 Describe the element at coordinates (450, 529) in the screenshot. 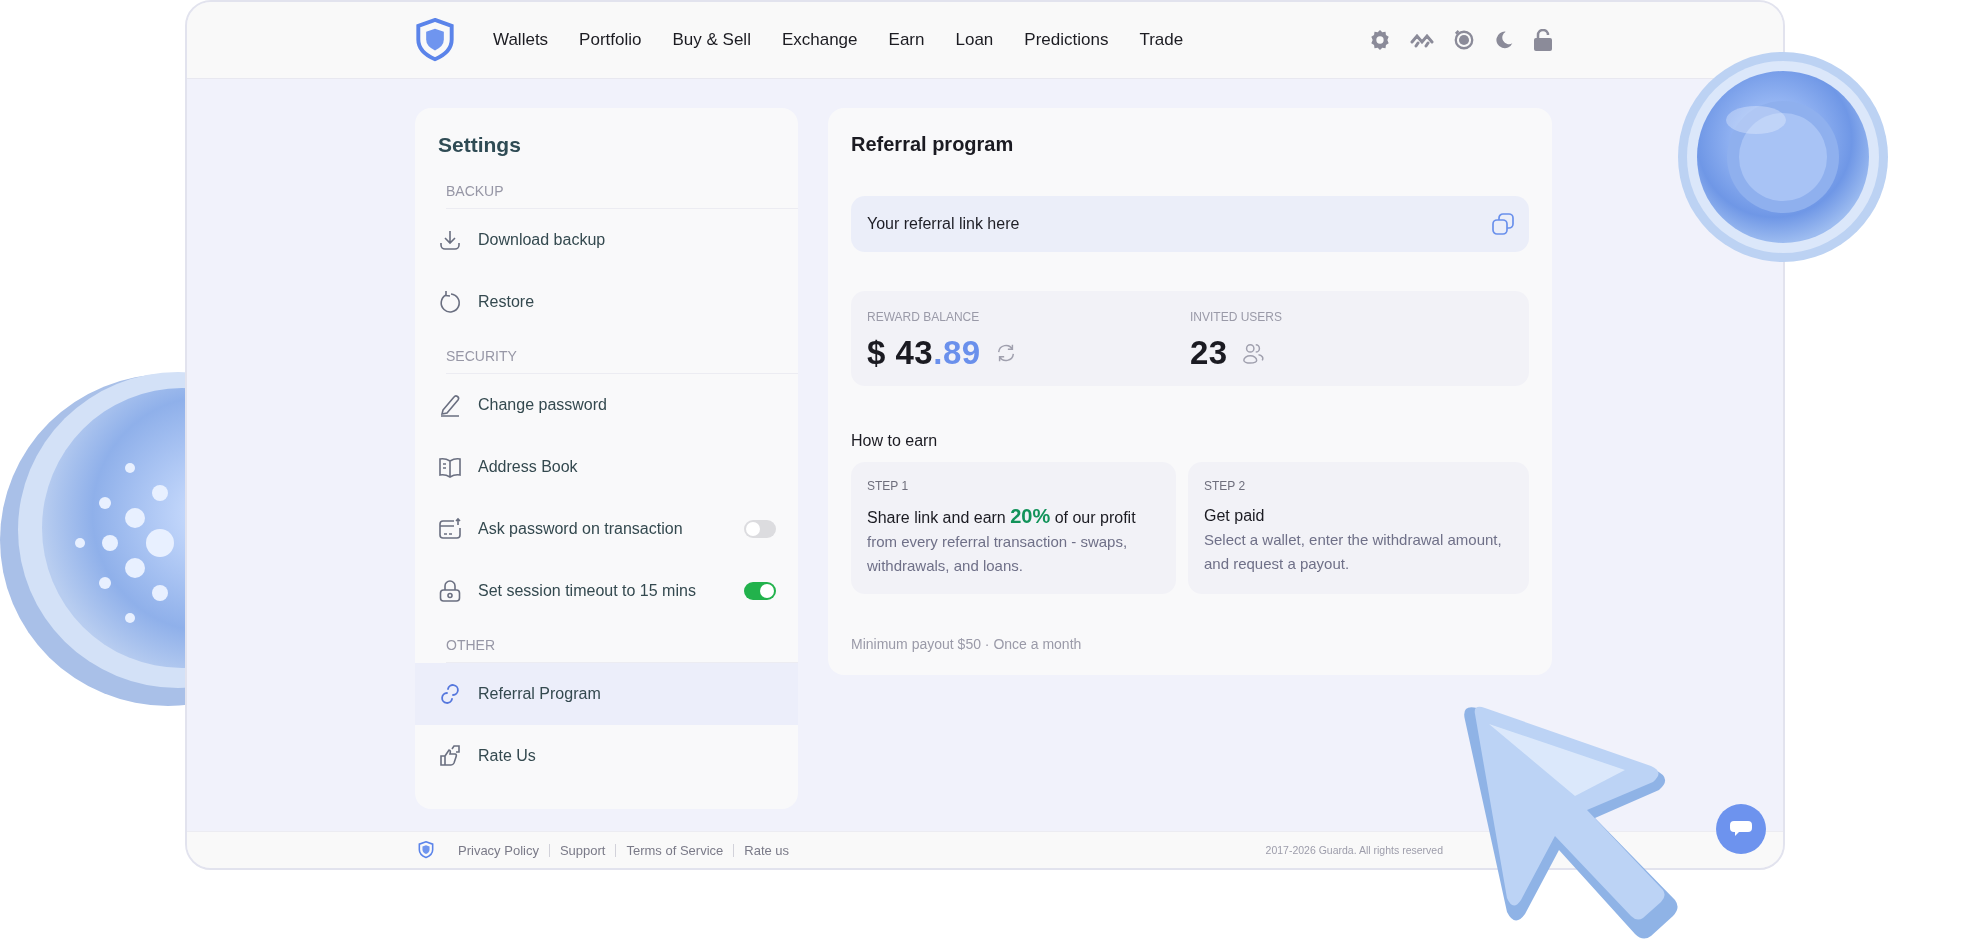

I see `card-icon` at that location.